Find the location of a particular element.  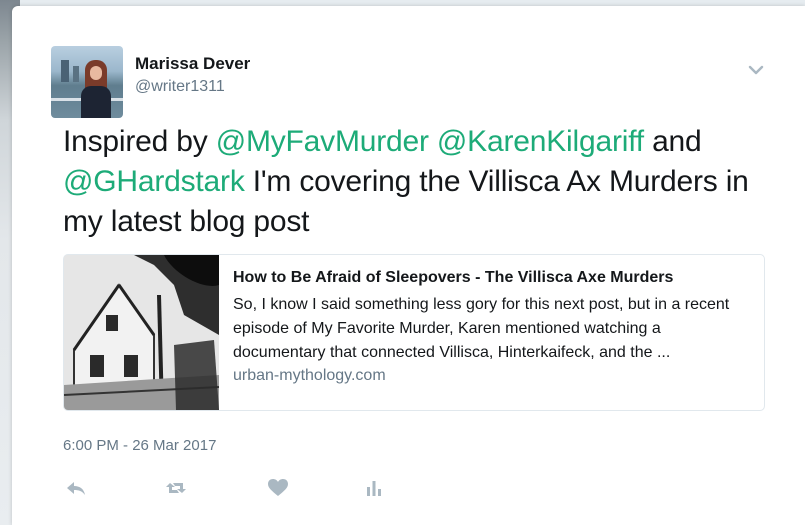

mention-karenkilgariff: @KarenKilgariff is located at coordinates (540, 141).